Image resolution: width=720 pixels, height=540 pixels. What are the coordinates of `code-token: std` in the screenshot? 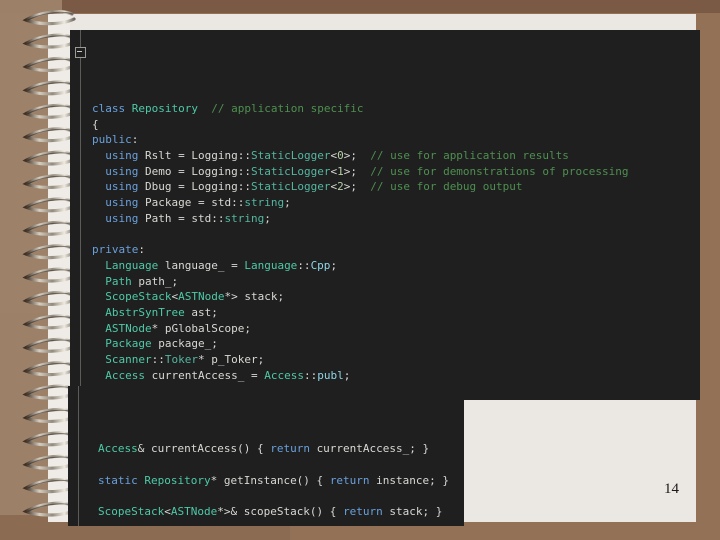 It's located at (221, 203).